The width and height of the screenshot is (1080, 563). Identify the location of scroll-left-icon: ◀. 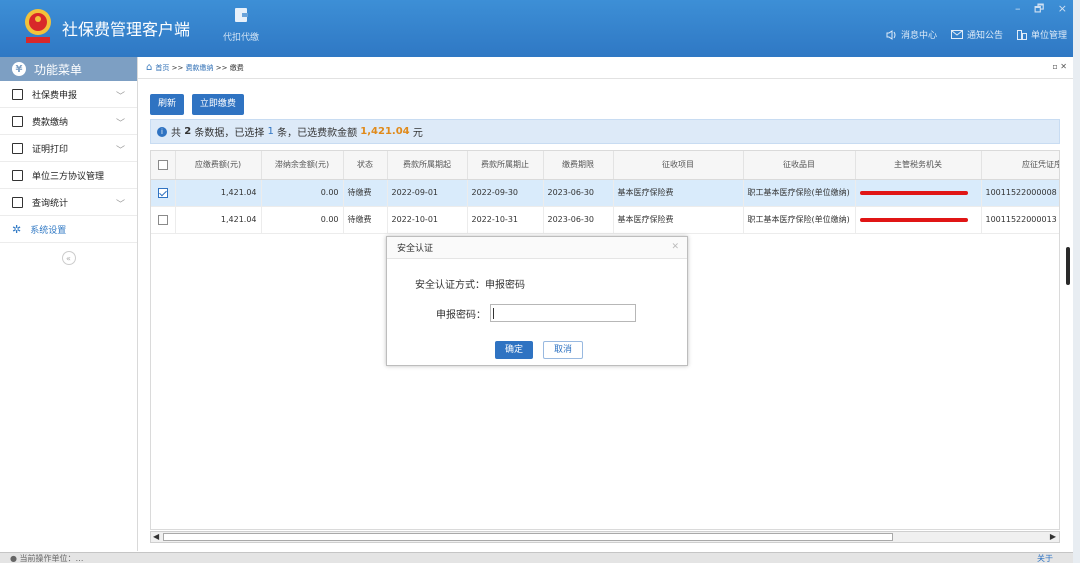
(156, 536).